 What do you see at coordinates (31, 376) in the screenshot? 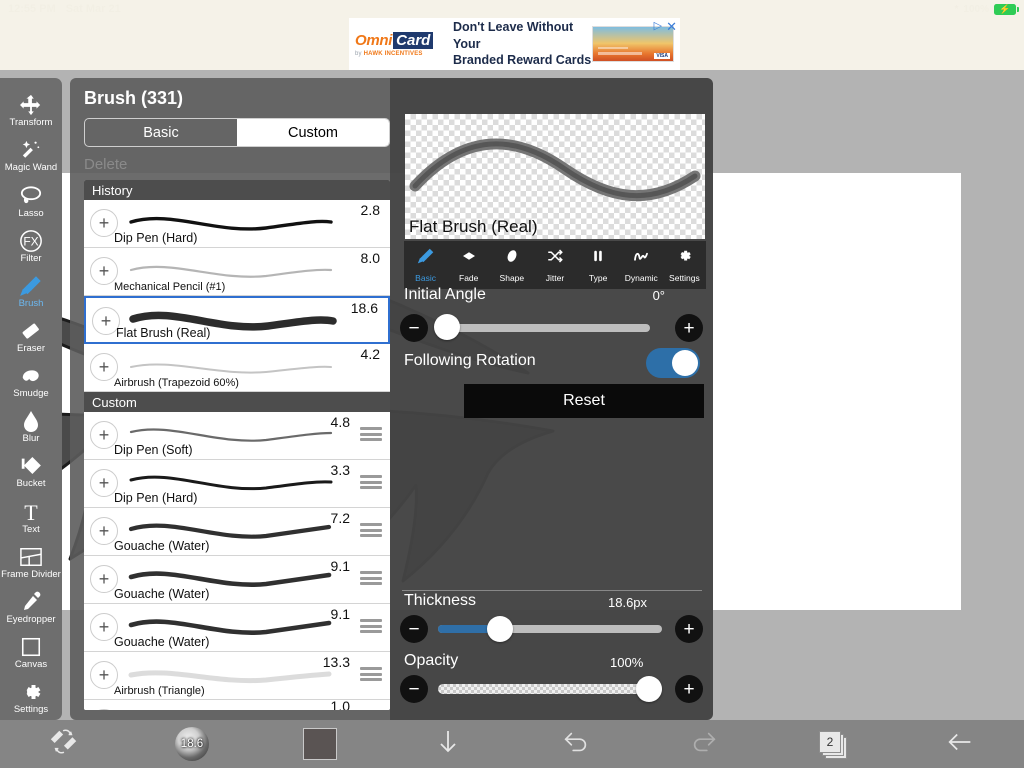
I see `smudge-icon` at bounding box center [31, 376].